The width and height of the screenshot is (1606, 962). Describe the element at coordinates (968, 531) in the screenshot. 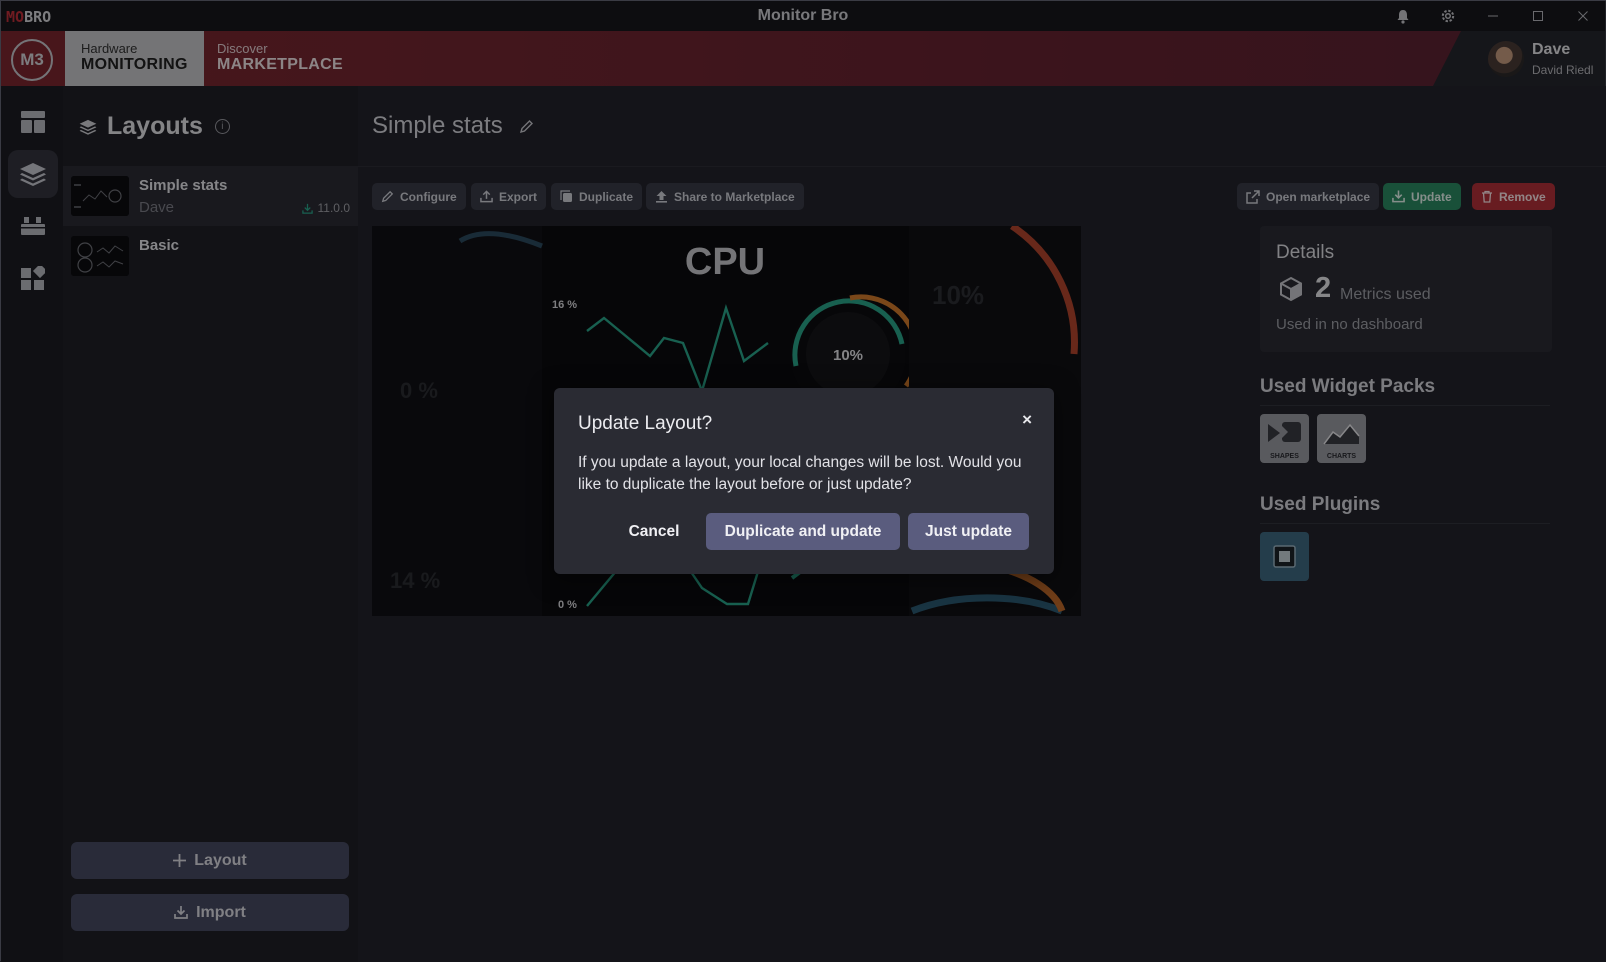

I see `just-update-button: Just update` at that location.